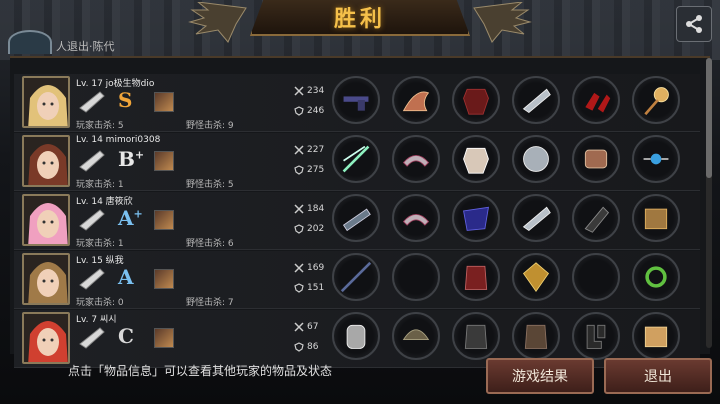 This screenshot has height=404, width=720. I want to click on player-row: Lv. 17 jo极生物dio S 玩家击杀: 5 野怪击杀: 9 234 246, so click(357, 103).